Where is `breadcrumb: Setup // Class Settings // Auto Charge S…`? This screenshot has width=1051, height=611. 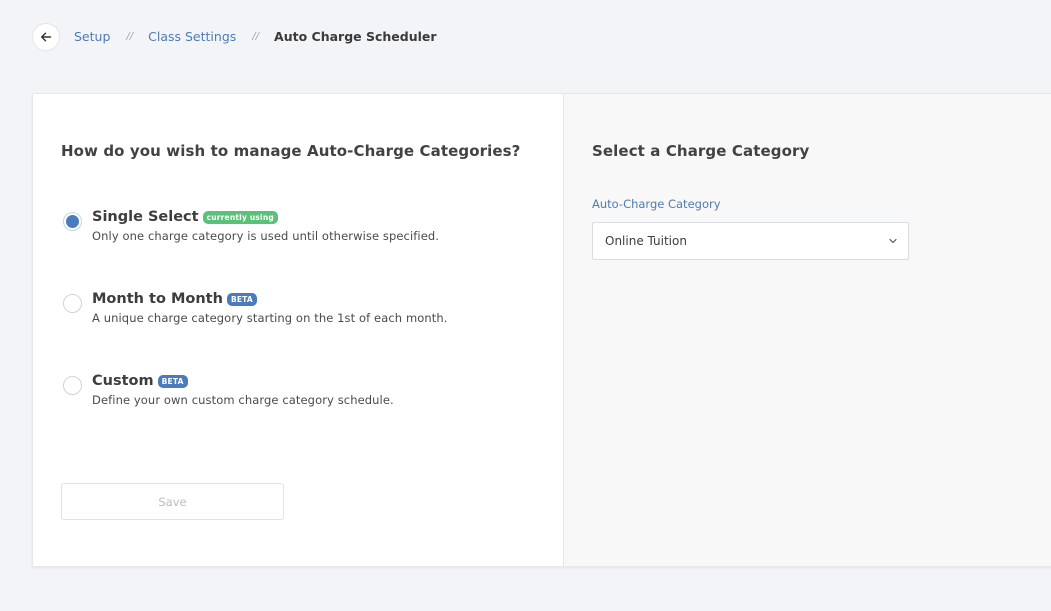
breadcrumb: Setup // Class Settings // Auto Charge S… is located at coordinates (234, 36).